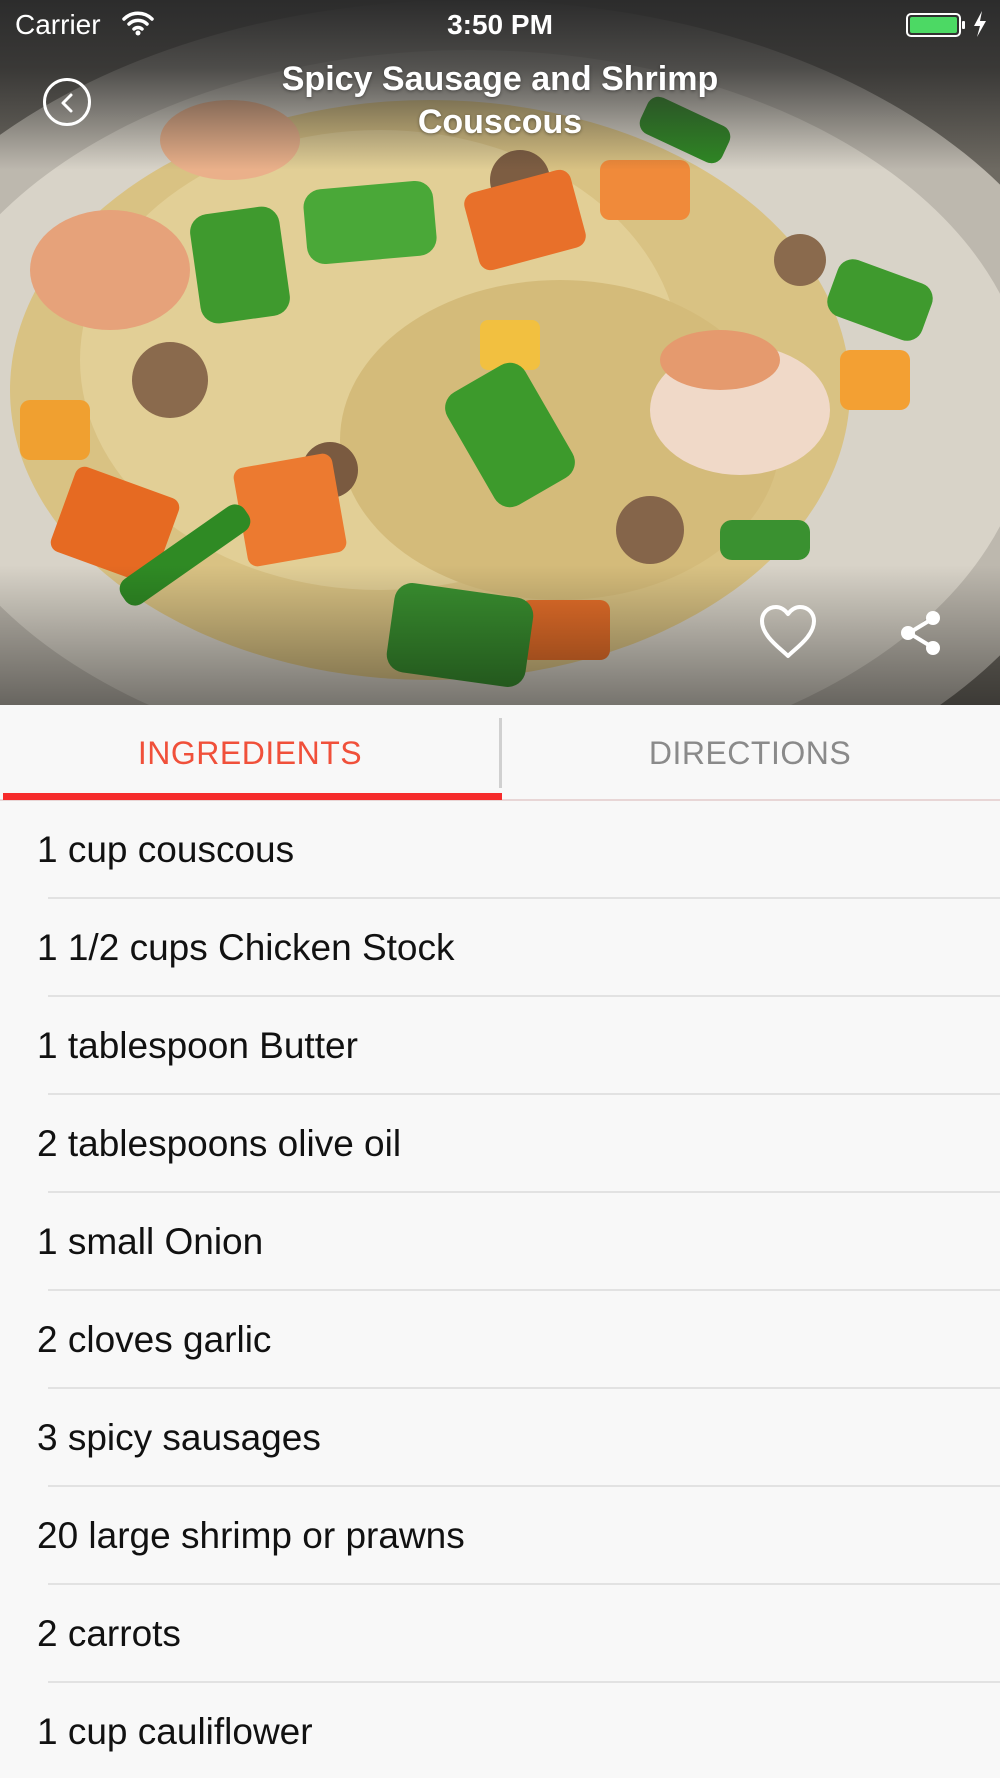 The height and width of the screenshot is (1778, 1000). I want to click on list-item: 3 spicy sausages, so click(500, 1438).